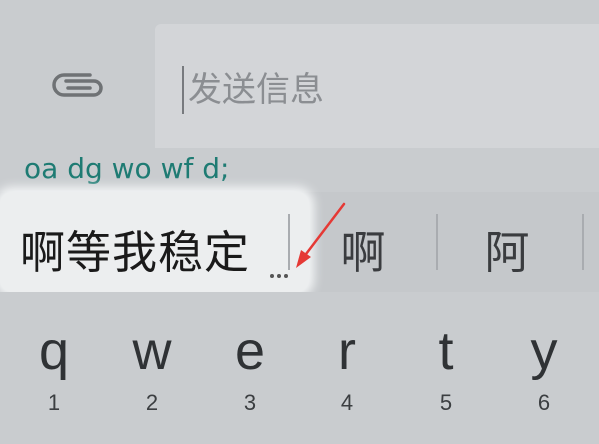  I want to click on candidate-item-1: 啊等我稳定, so click(154, 242).